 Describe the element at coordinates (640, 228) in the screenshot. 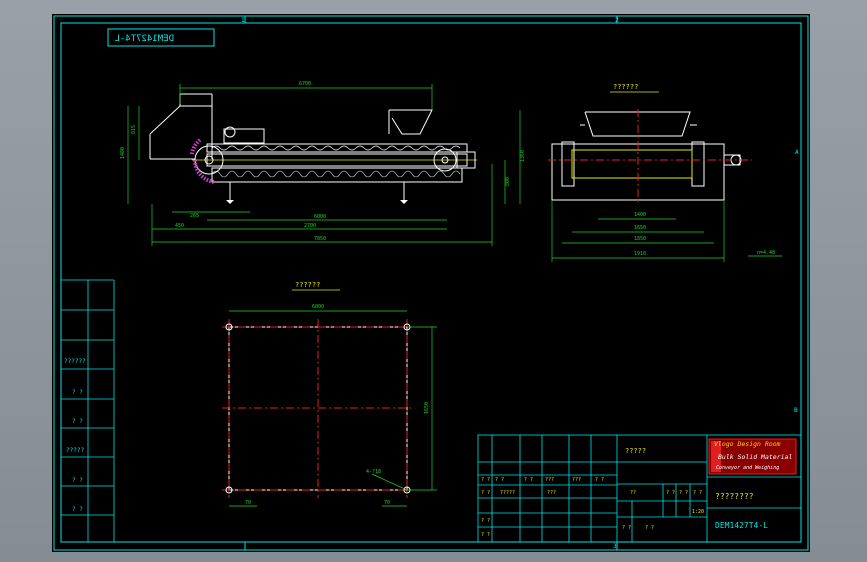

I see `dim-side-w2: 1650` at that location.